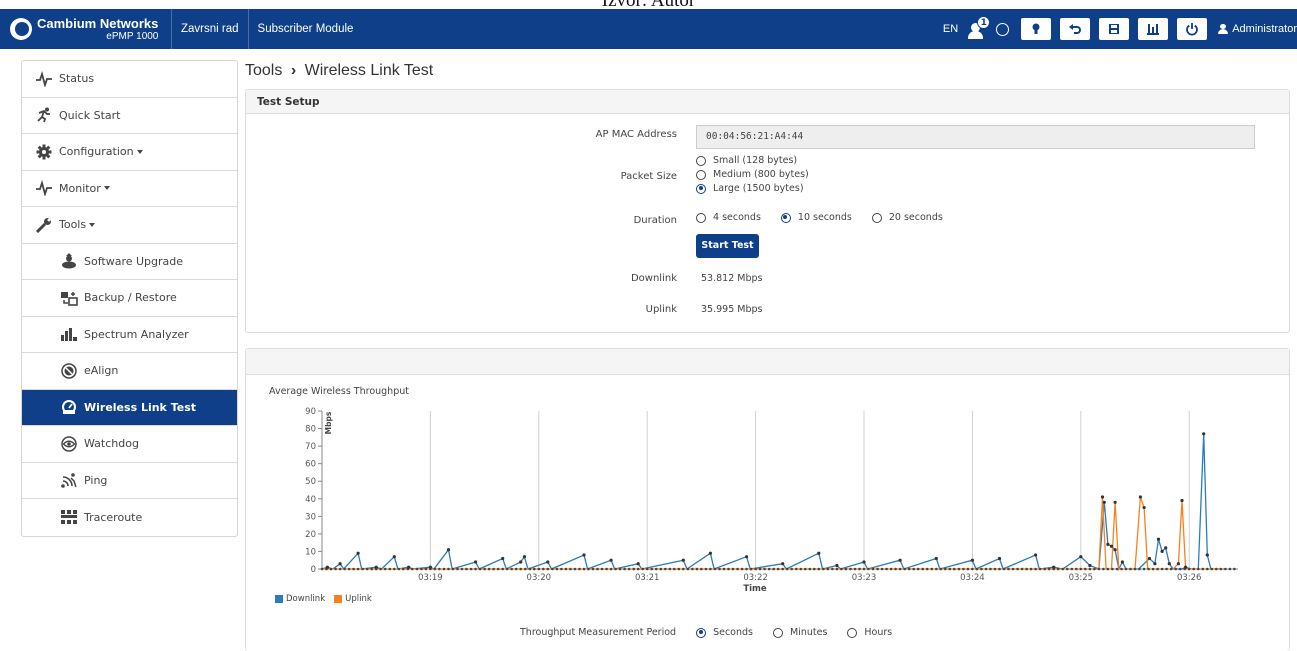 The image size is (1297, 651). I want to click on save-button, so click(1114, 29).